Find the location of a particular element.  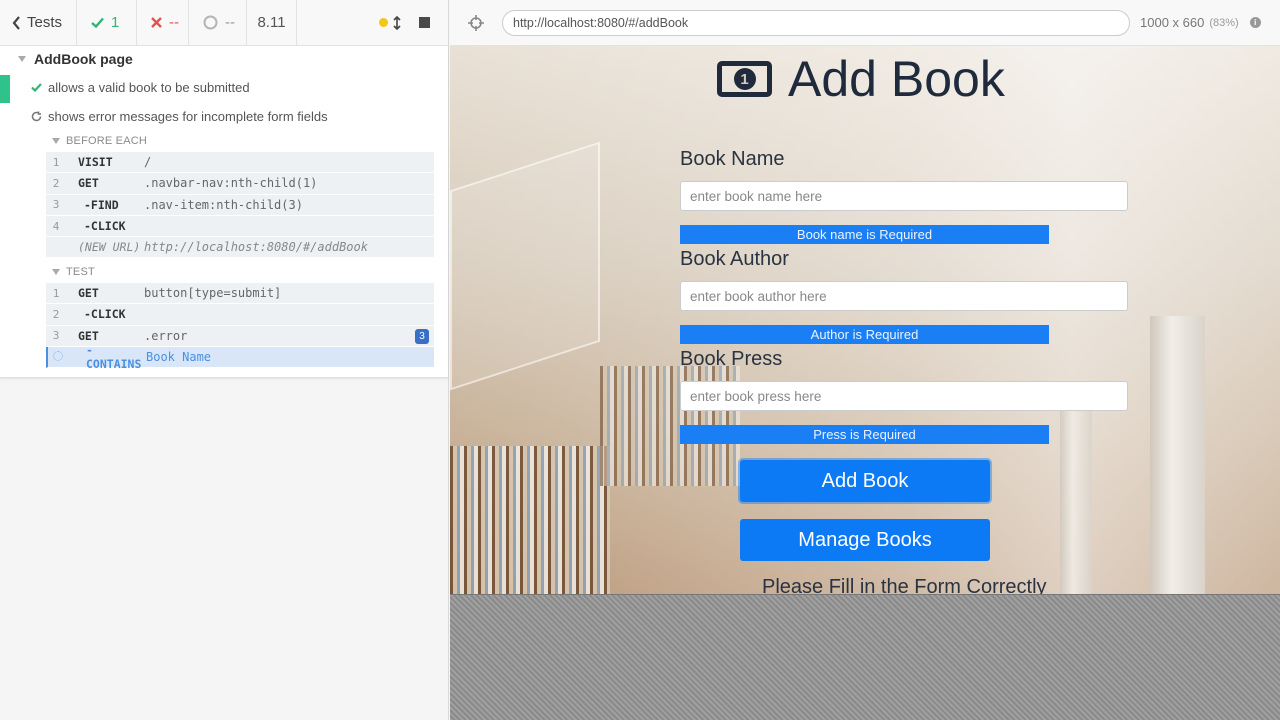

spinner-icon is located at coordinates (58, 355).